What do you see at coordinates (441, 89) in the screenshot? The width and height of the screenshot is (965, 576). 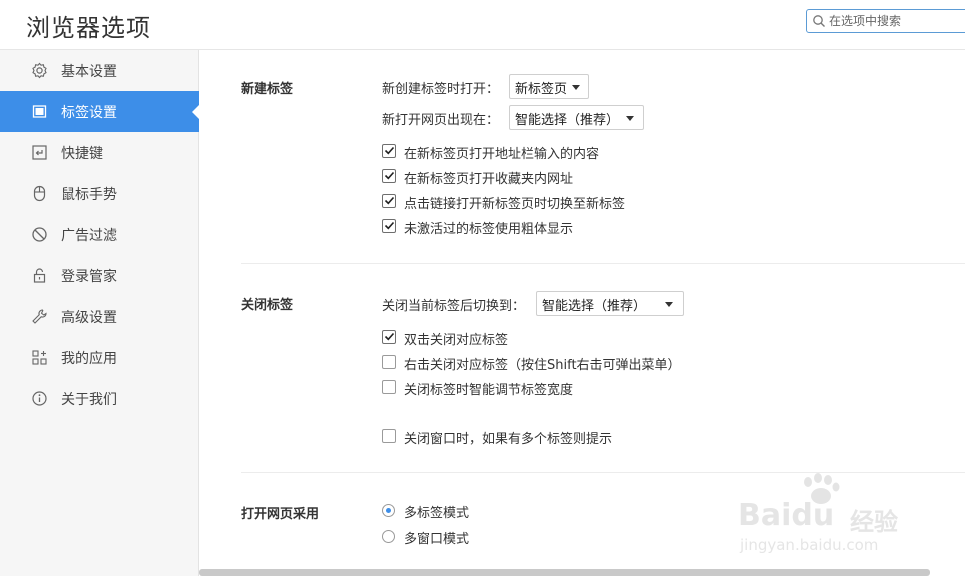 I see `new-tab-open-label: 新创建标签时打开：` at bounding box center [441, 89].